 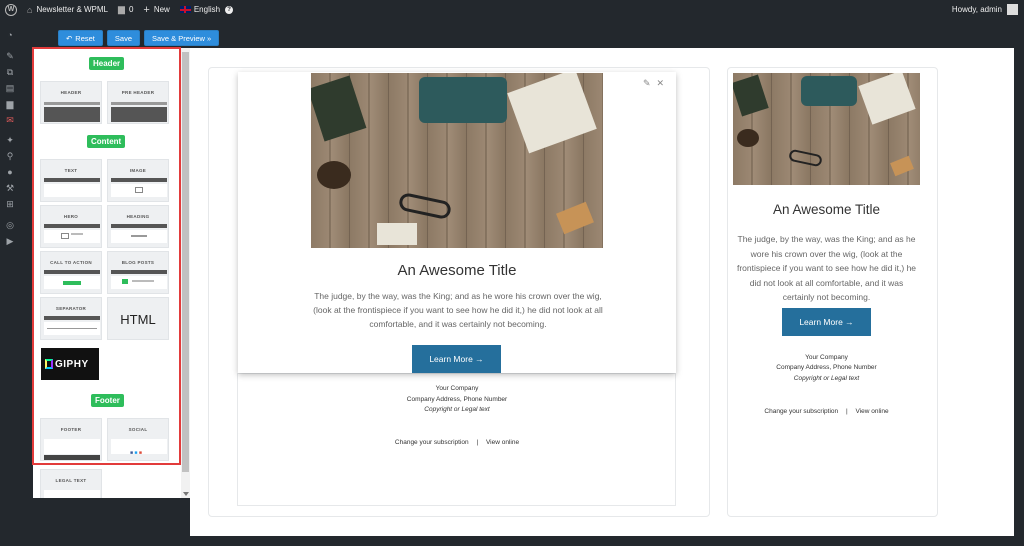 I want to click on hero-image, so click(x=457, y=160).